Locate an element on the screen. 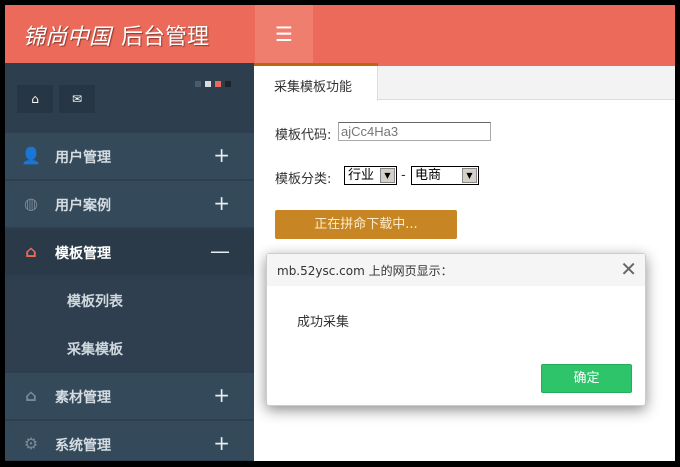 The width and height of the screenshot is (680, 467). close-icon: ✕ is located at coordinates (628, 269).